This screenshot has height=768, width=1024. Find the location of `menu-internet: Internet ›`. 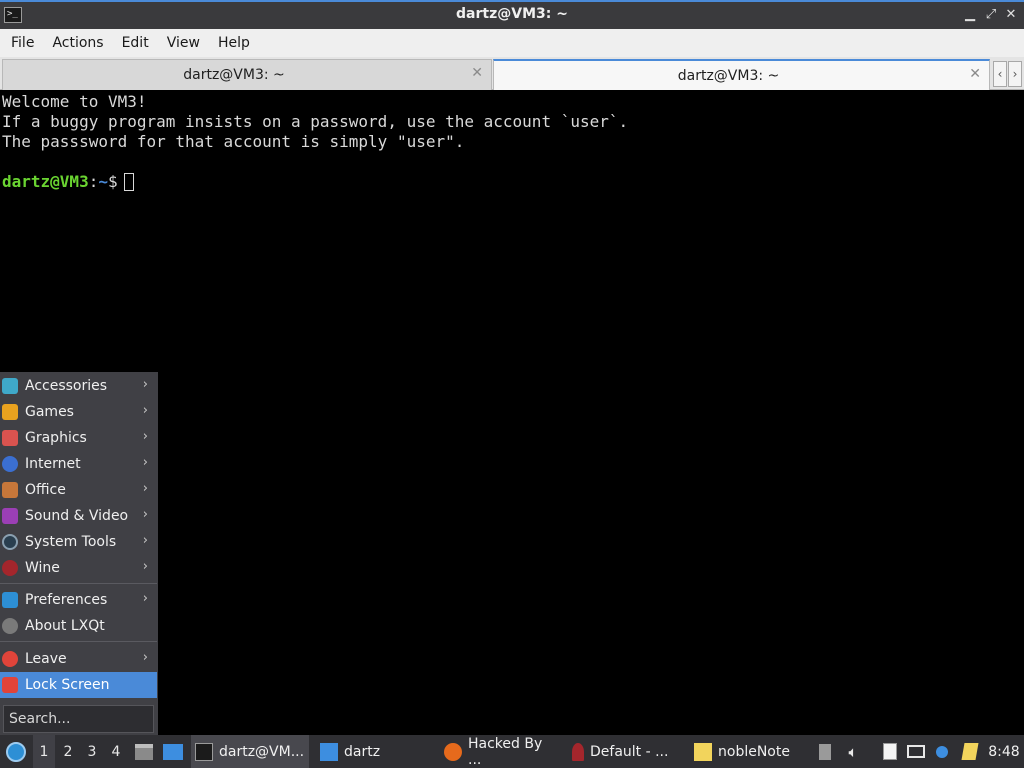

menu-internet: Internet › is located at coordinates (78, 464).